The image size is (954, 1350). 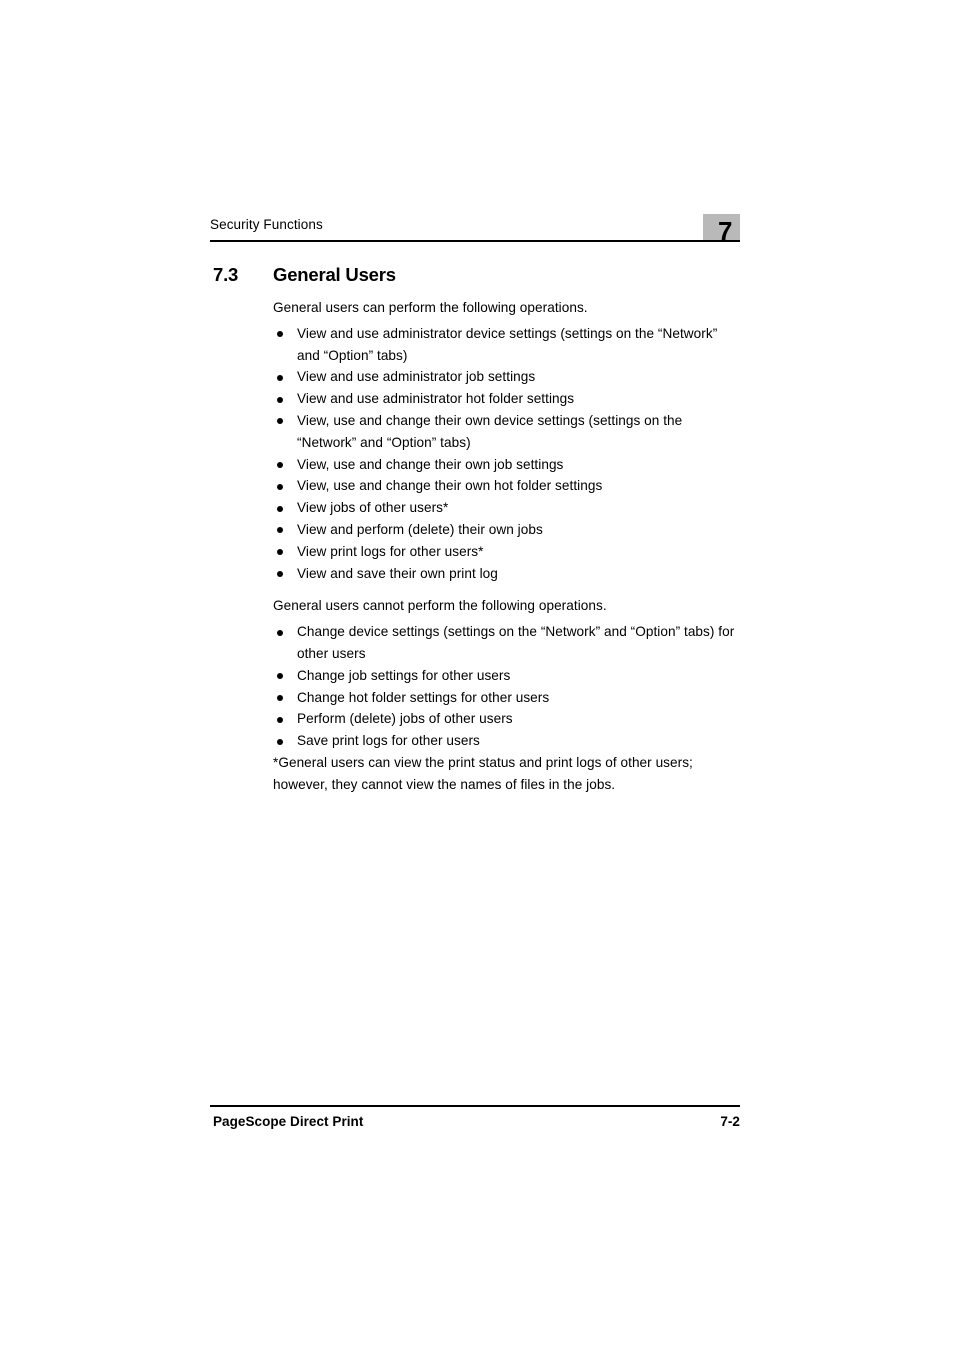 I want to click on footer-page-number: 7-2, so click(x=730, y=1121).